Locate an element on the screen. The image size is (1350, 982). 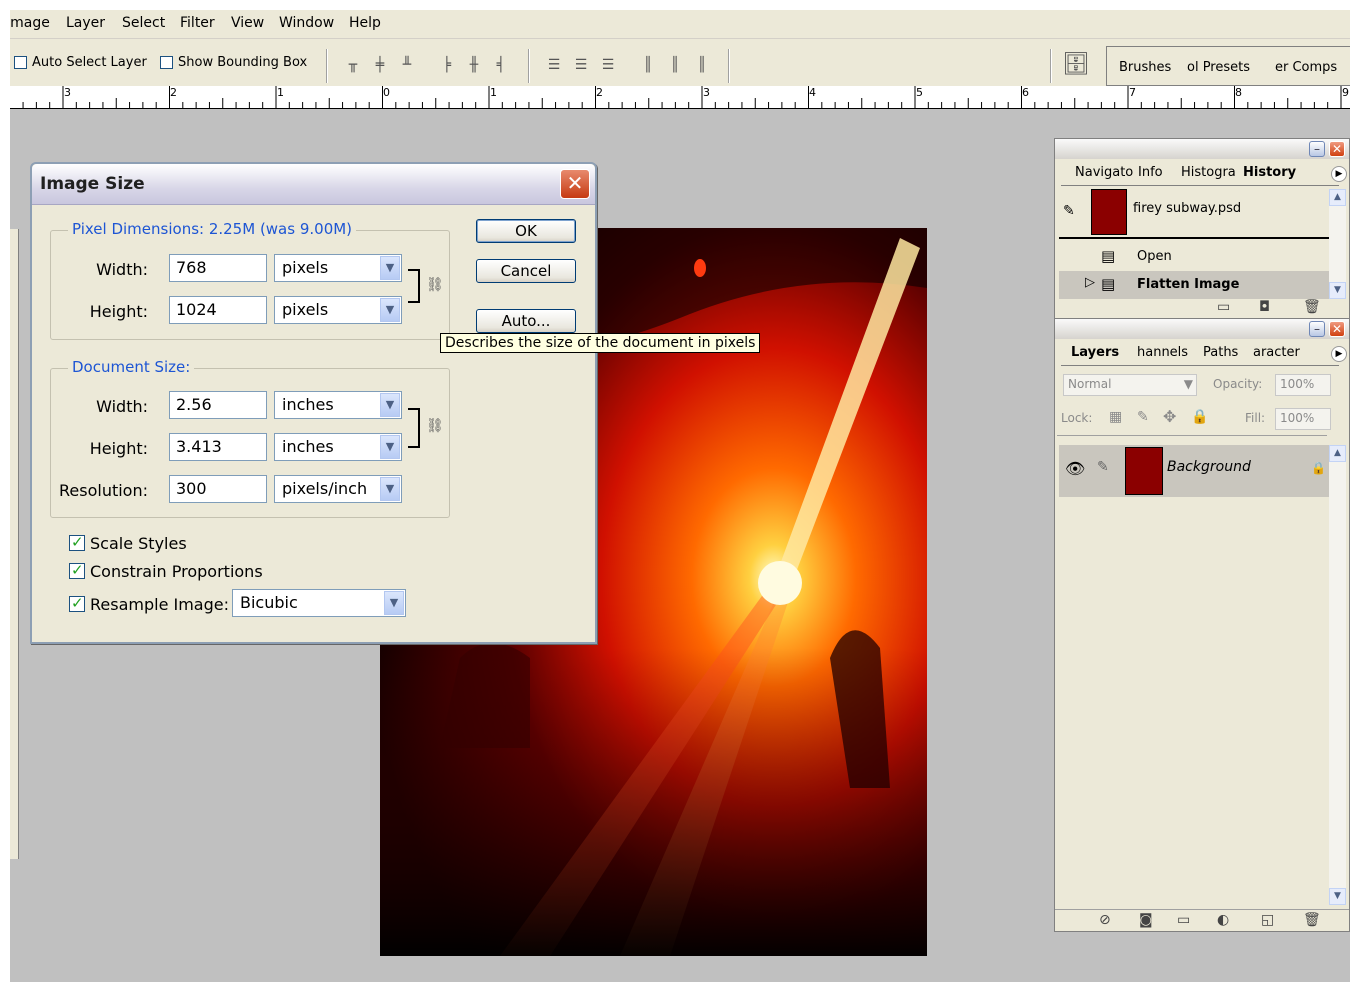
layer-row-background: 👁 ✎ Background 🔒 is located at coordinates (1194, 471).